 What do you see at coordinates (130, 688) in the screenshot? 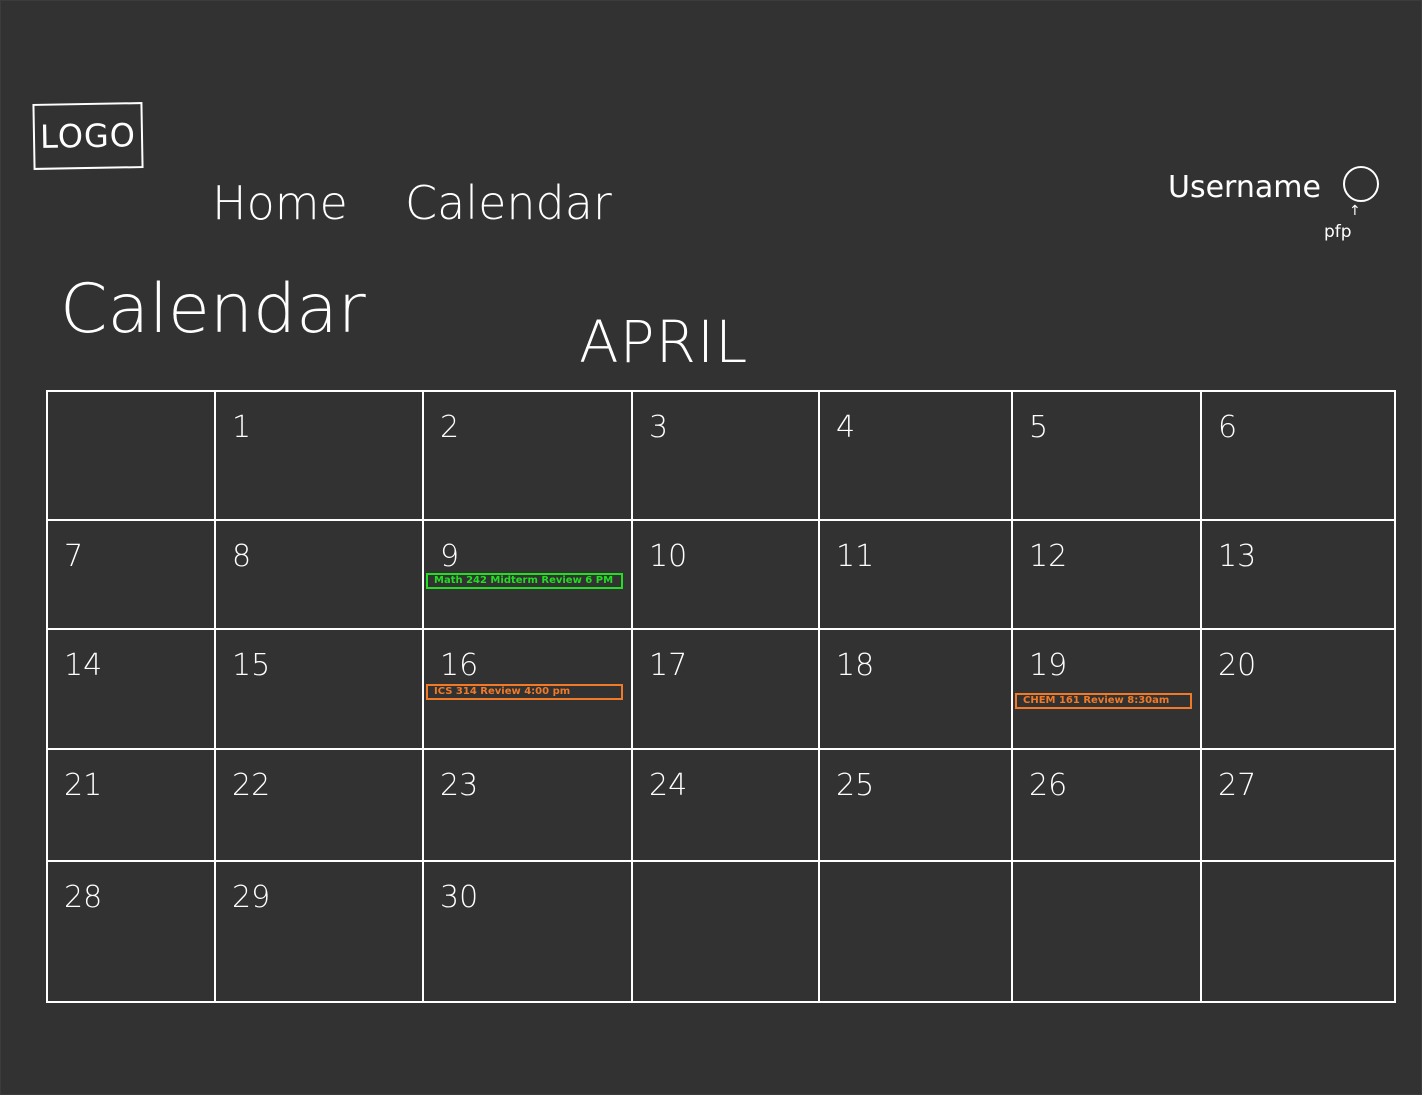
I see `day-cell: 14` at bounding box center [130, 688].